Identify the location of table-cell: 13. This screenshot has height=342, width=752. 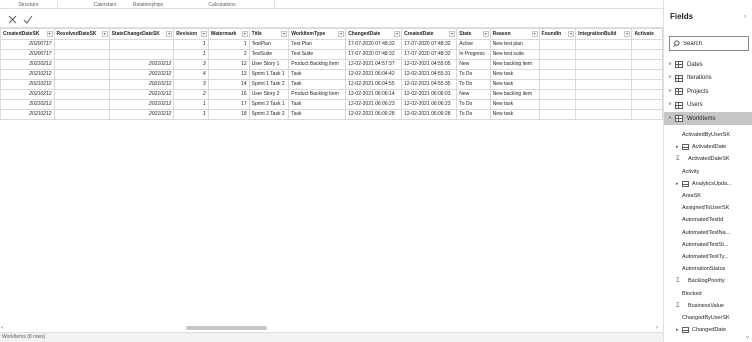
(228, 74).